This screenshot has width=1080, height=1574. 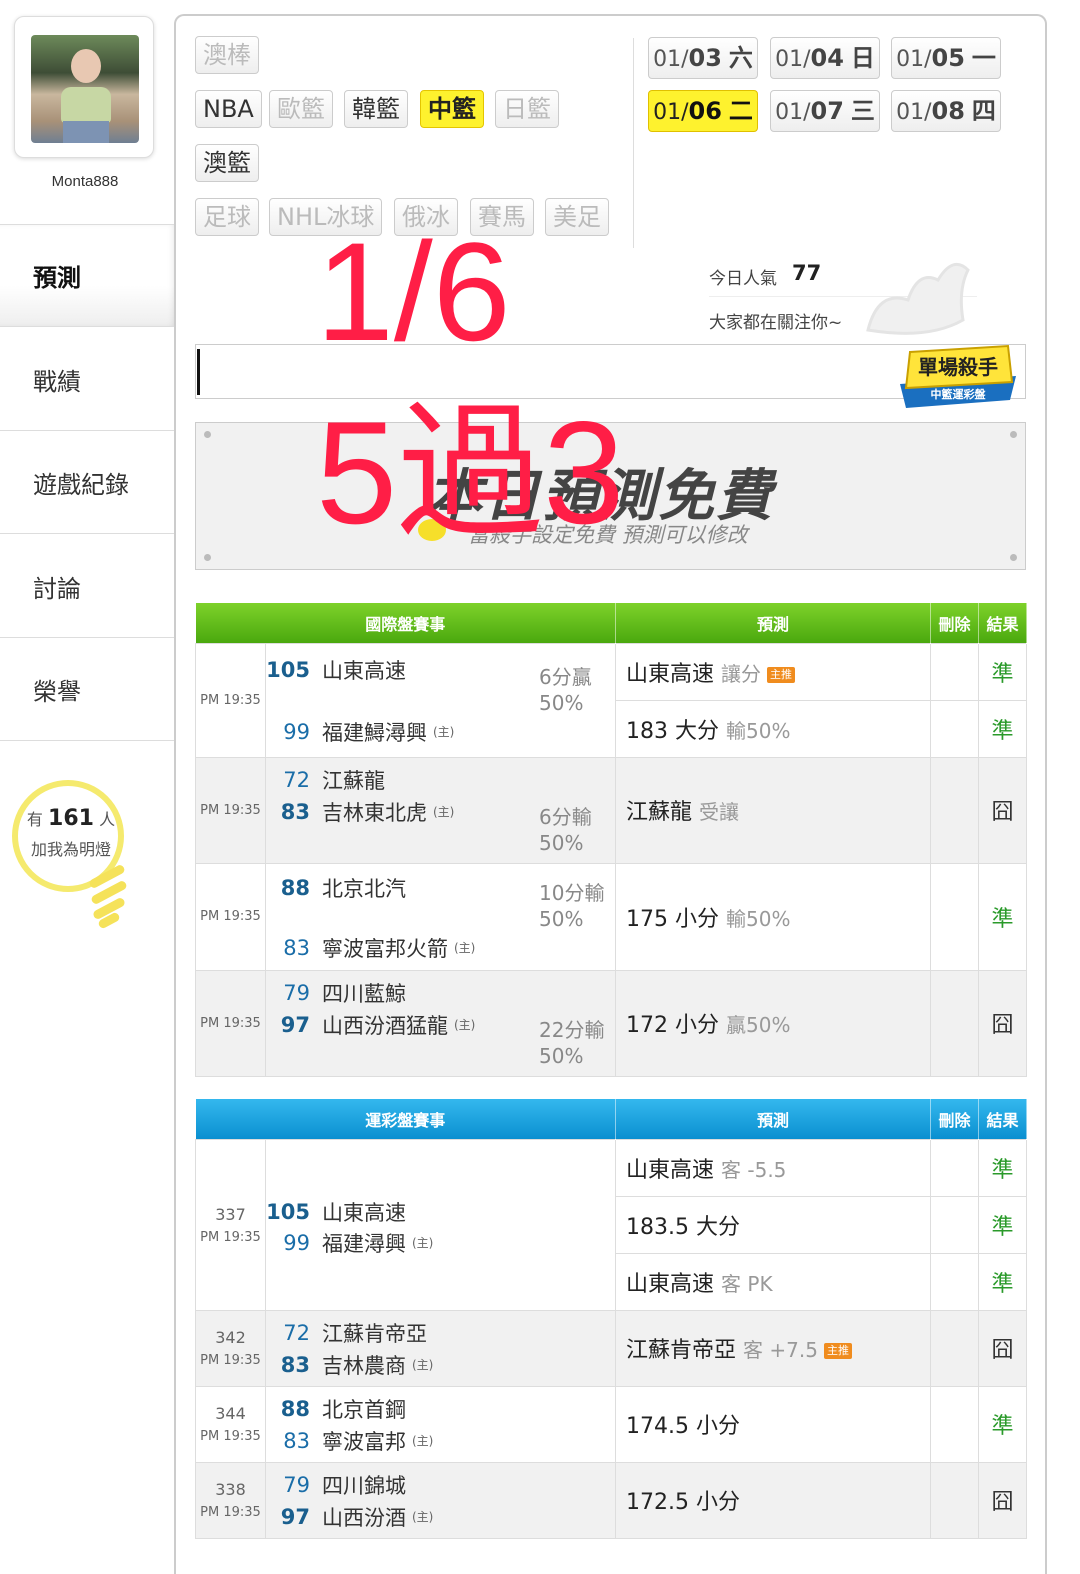 What do you see at coordinates (406, 623) in the screenshot?
I see `header-games: 國際盤賽事` at bounding box center [406, 623].